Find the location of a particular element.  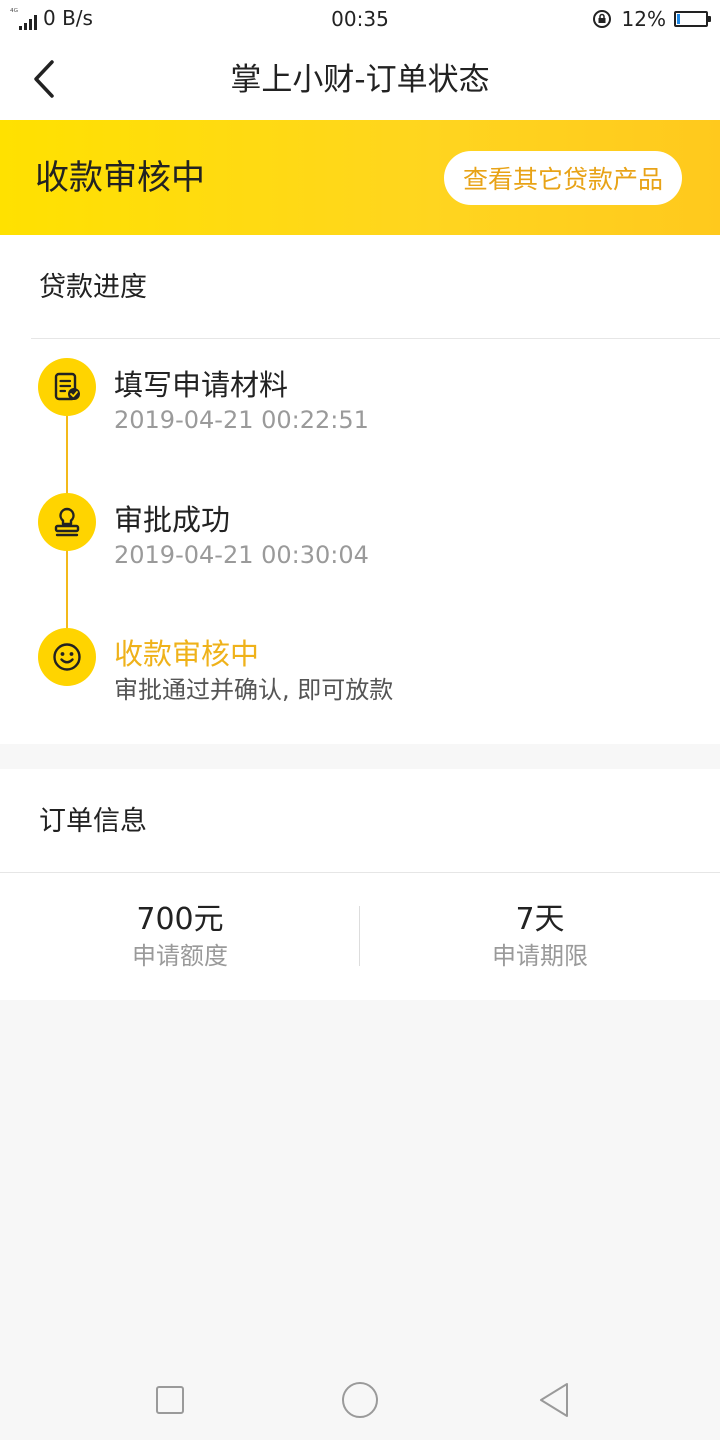

home-button is located at coordinates (360, 1400).